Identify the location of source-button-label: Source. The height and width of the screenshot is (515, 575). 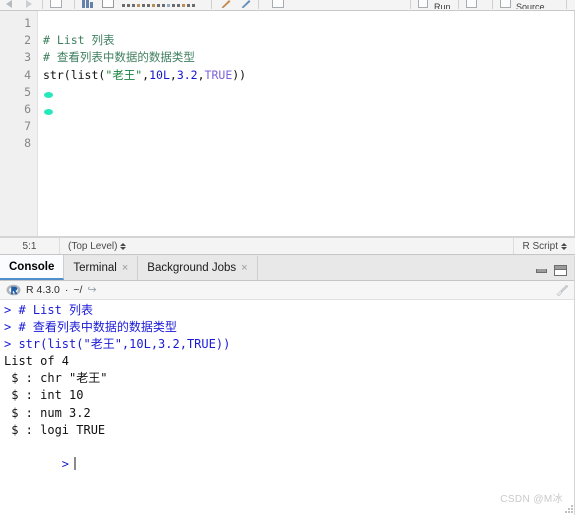
(530, 6).